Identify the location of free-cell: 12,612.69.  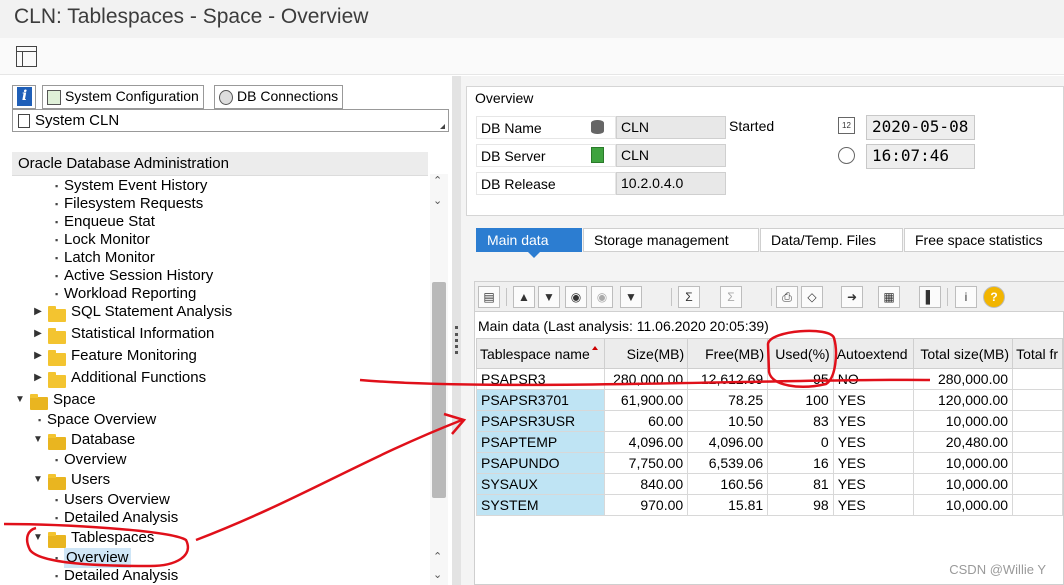
(728, 379).